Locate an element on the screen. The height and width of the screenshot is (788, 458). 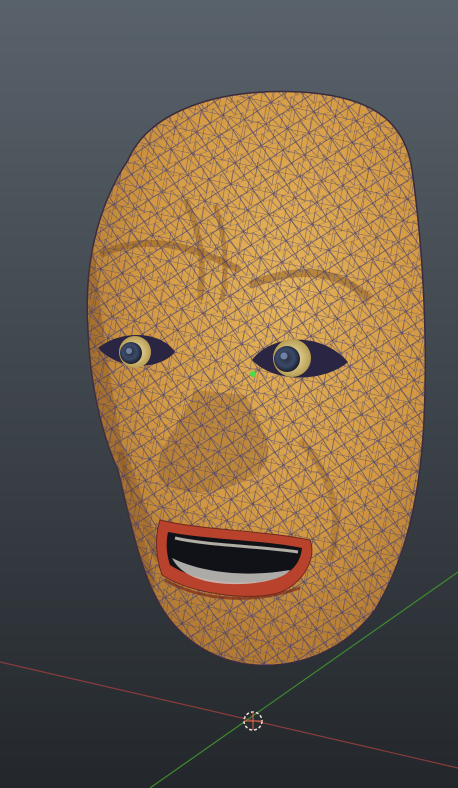
selected-vertex is located at coordinates (253, 374).